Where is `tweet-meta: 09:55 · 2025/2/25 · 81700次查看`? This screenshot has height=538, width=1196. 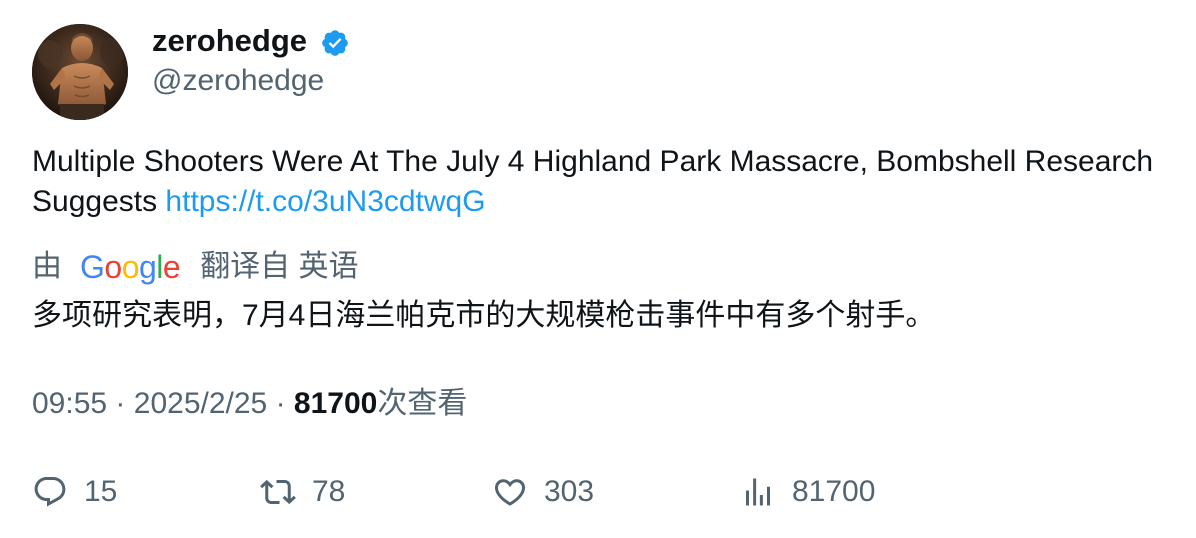 tweet-meta: 09:55 · 2025/2/25 · 81700次查看 is located at coordinates (249, 404).